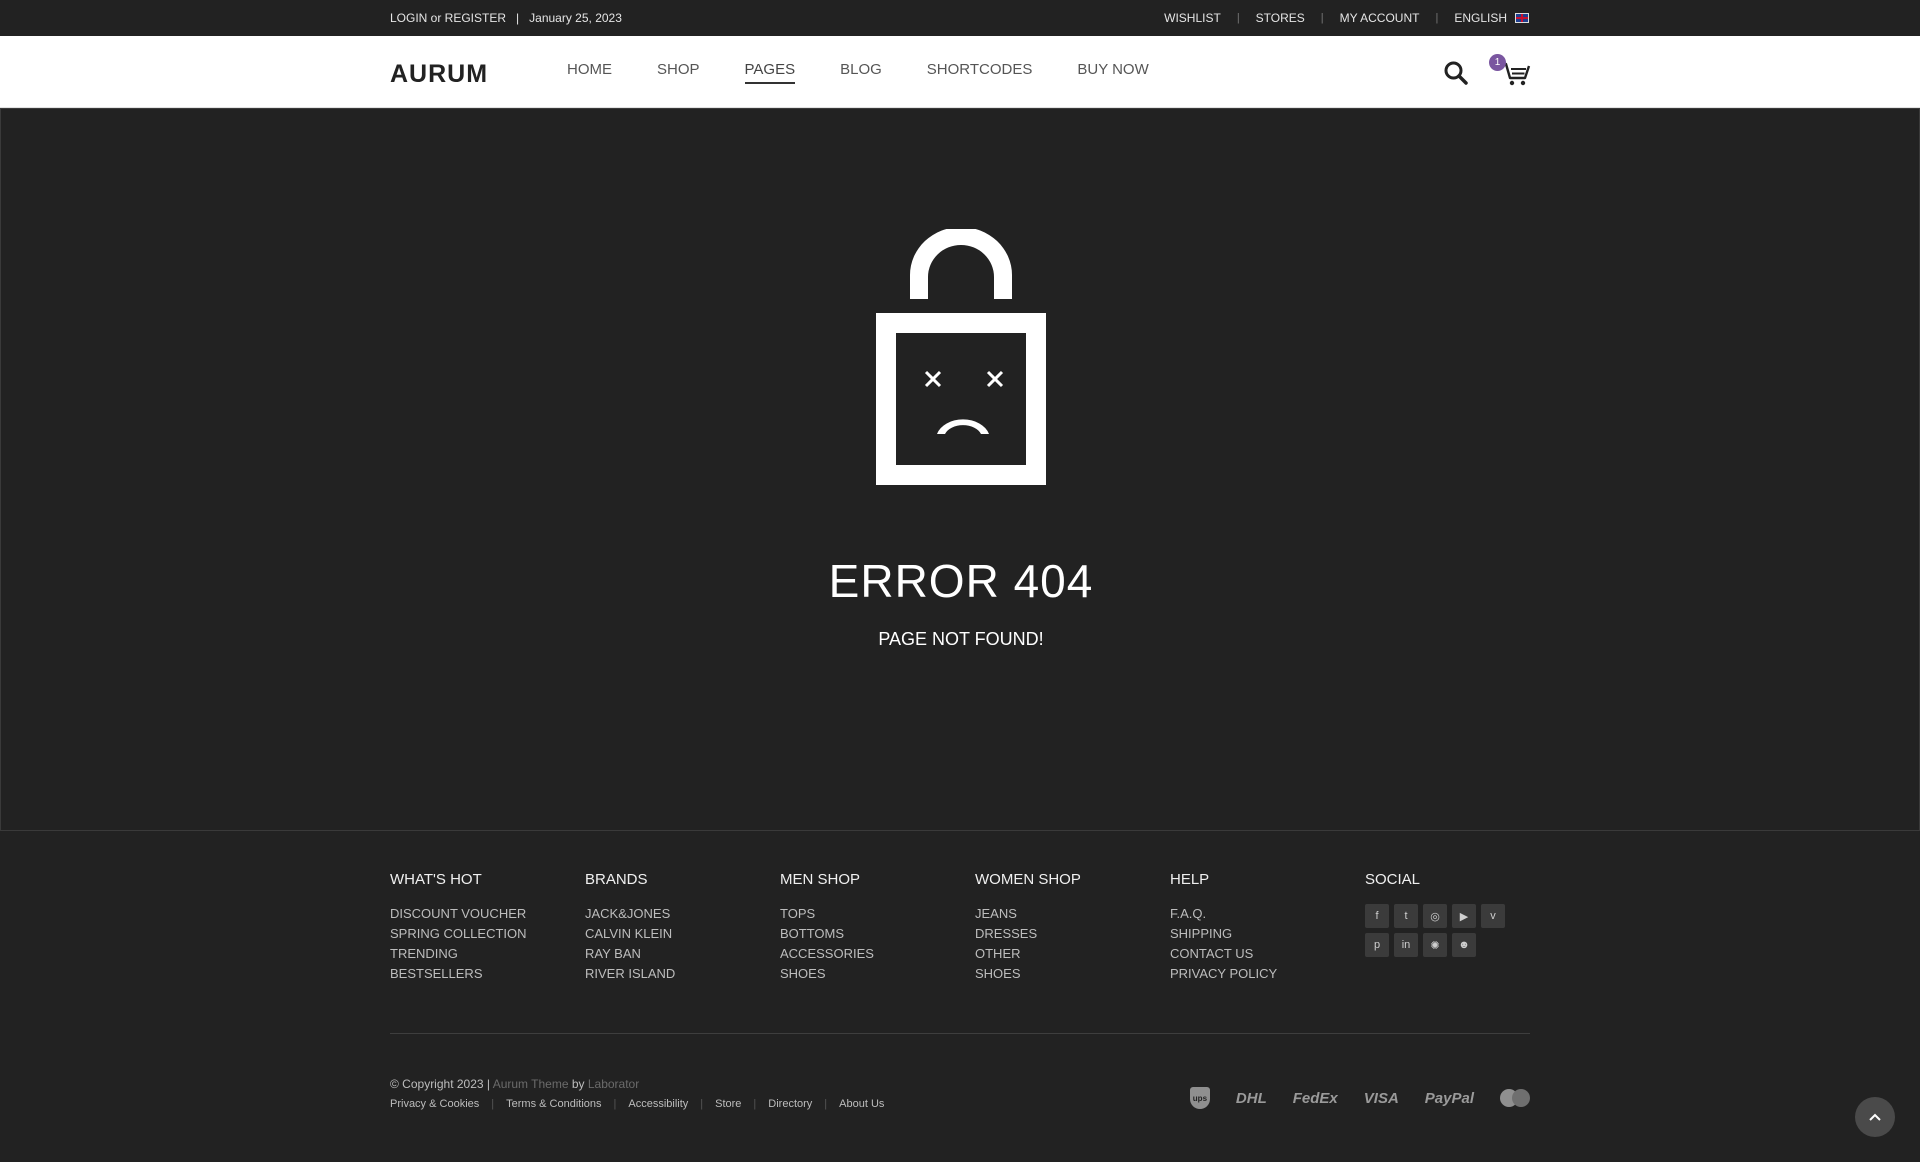 This screenshot has height=1162, width=1920. I want to click on footer-column-women-shop: WOMEN SHOP JEANS DRESSES OTHER SHOES, so click(1070, 927).